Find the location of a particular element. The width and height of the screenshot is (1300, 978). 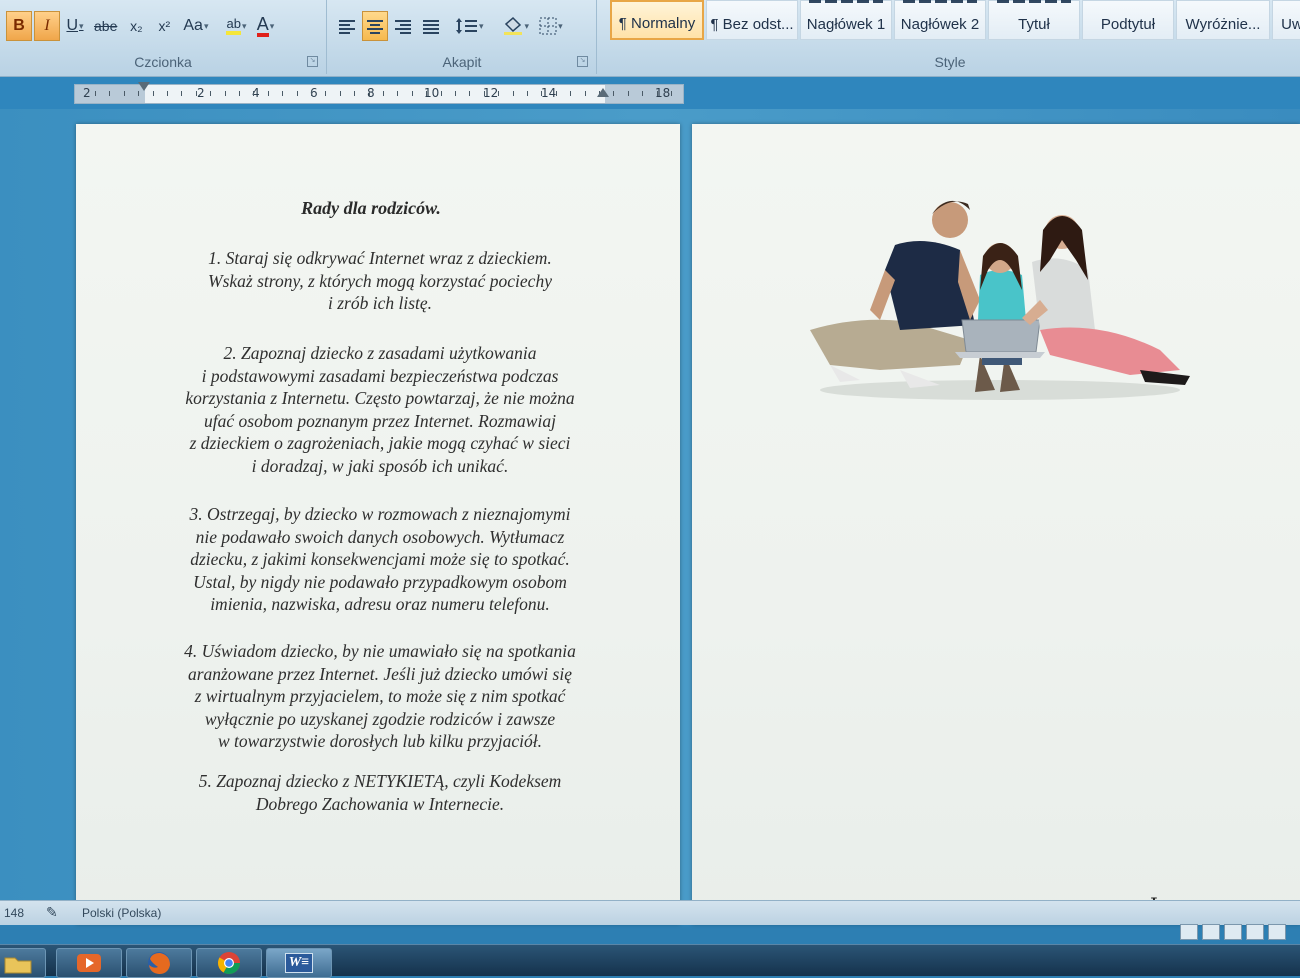

style-item: Nagłówek 1 is located at coordinates (846, 20).